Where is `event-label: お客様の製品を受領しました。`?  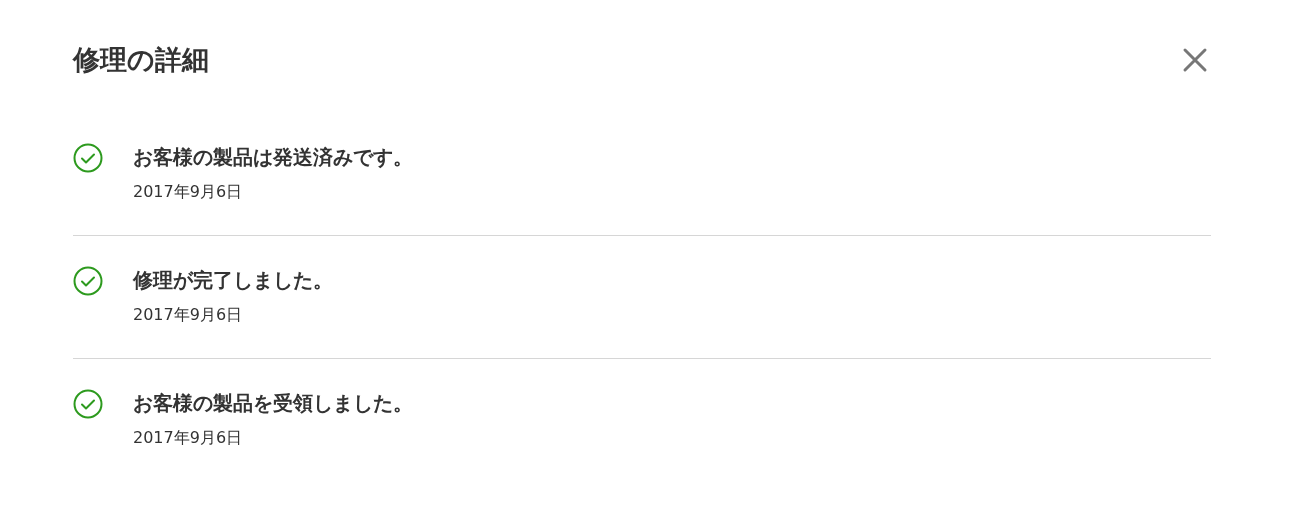 event-label: お客様の製品を受領しました。 is located at coordinates (273, 403).